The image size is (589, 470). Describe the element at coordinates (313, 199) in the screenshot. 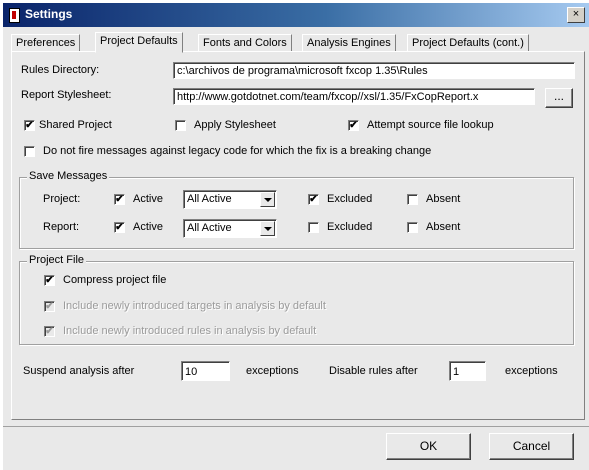

I see `project-excluded-checkbox: ✔` at that location.